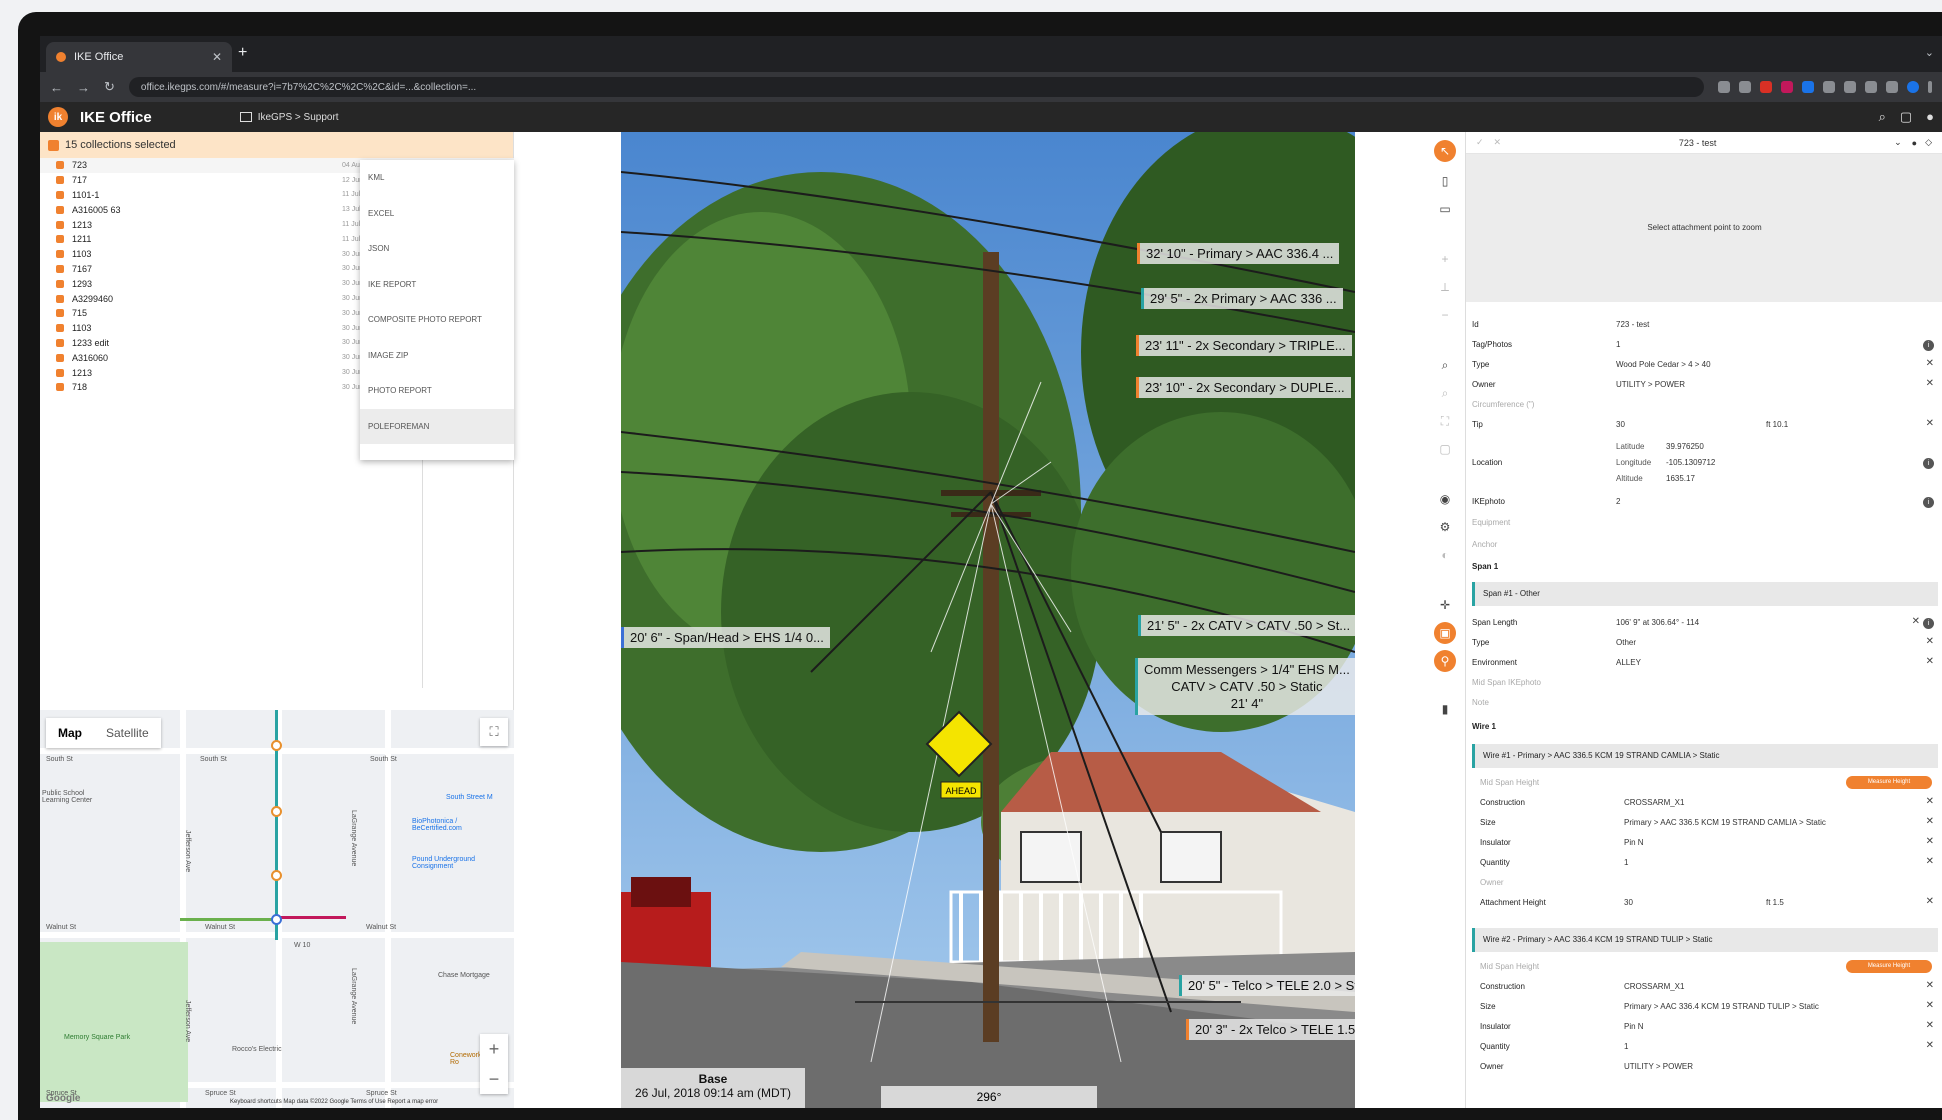 The image size is (1942, 1120). I want to click on cancel-icon: ✕, so click(1498, 142).